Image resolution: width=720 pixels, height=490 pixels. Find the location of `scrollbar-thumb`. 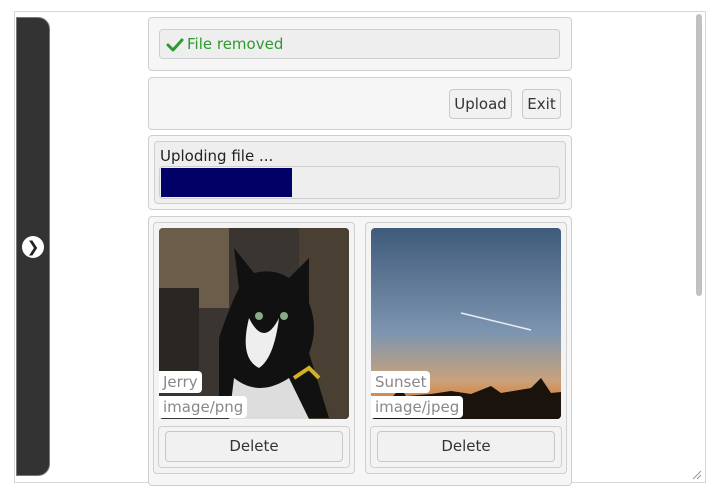

scrollbar-thumb is located at coordinates (699, 155).